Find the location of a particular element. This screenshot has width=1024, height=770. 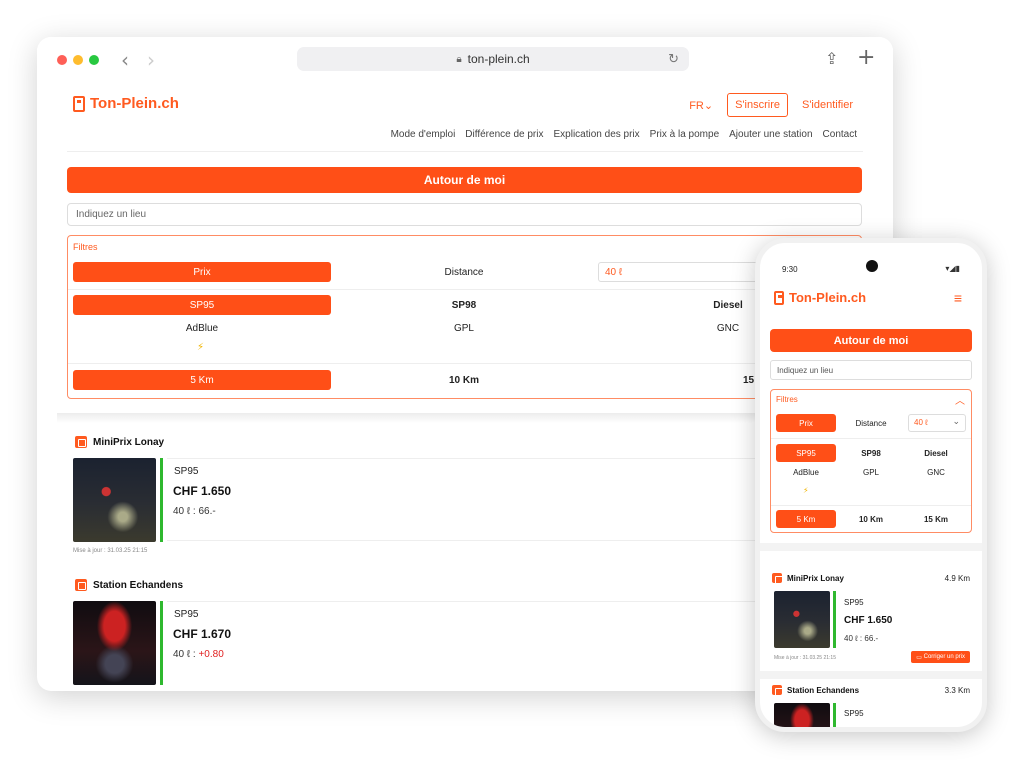

minimize-window-button is located at coordinates (78, 60).